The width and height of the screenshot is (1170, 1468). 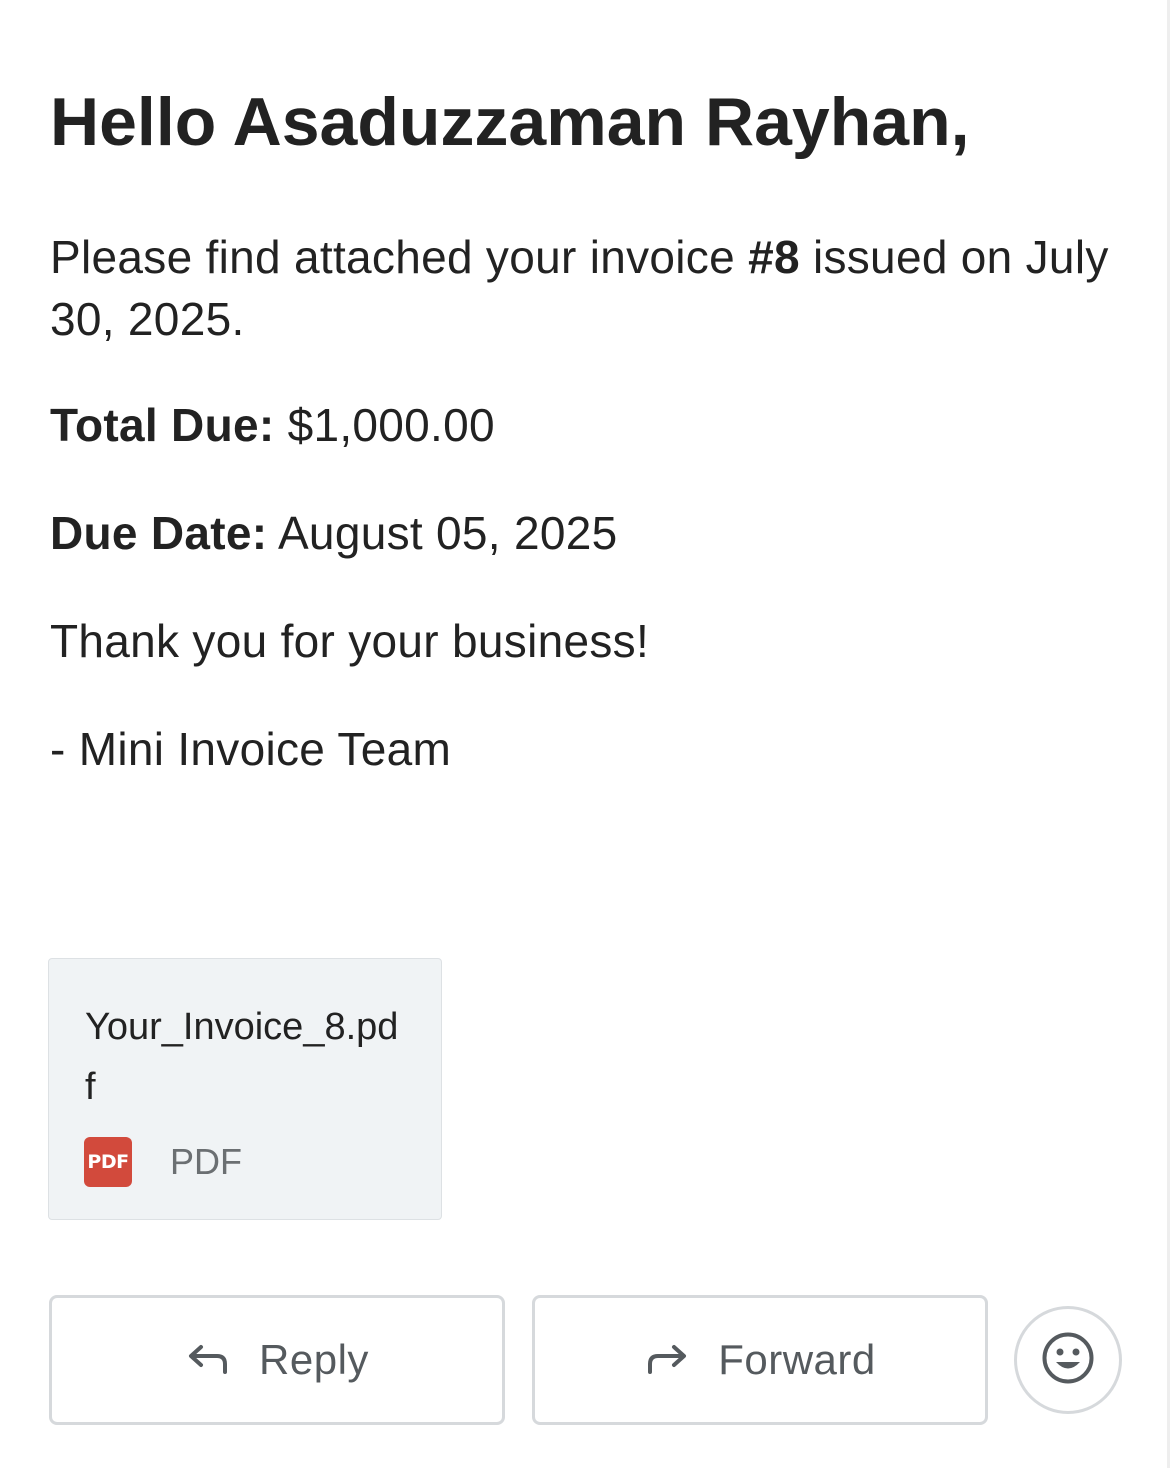 I want to click on reply-label: Reply, so click(x=314, y=1359).